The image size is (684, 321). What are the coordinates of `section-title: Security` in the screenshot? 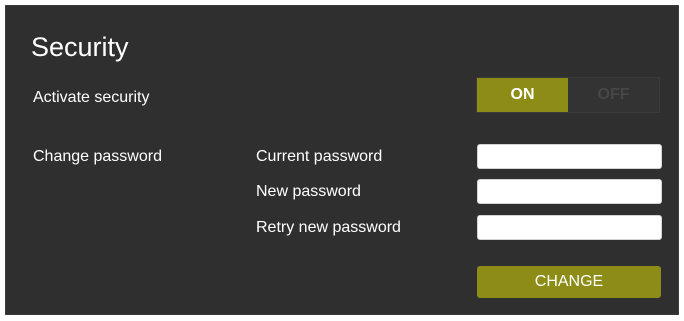 It's located at (80, 47).